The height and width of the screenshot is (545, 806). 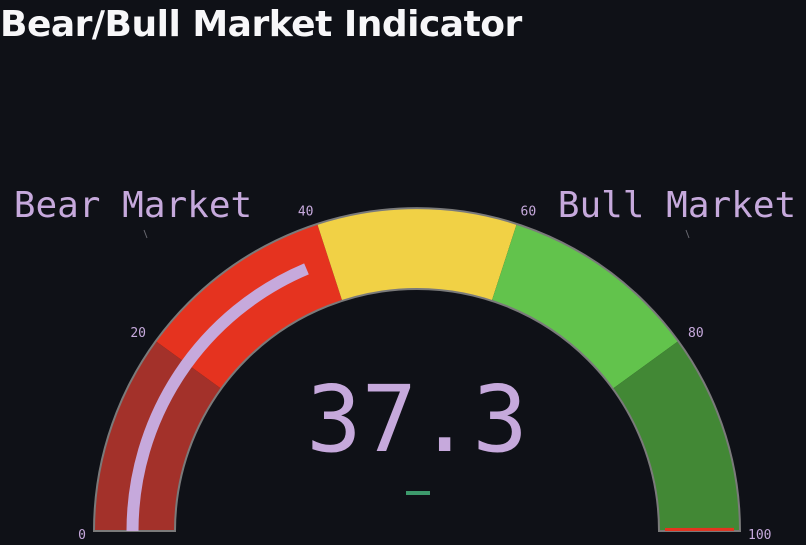 What do you see at coordinates (677, 205) in the screenshot?
I see `bull-market-label: Bull Market` at bounding box center [677, 205].